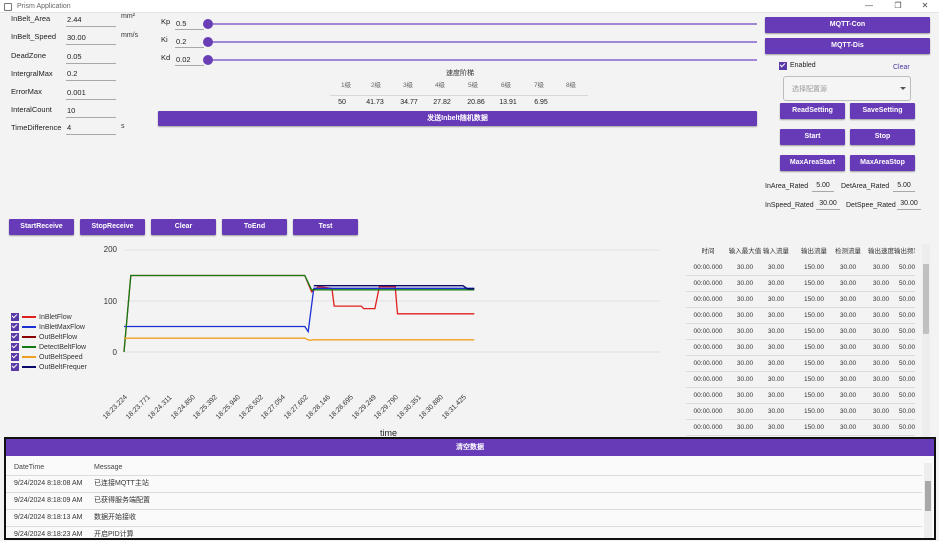 This screenshot has width=939, height=541. What do you see at coordinates (464, 484) in the screenshot?
I see `log-row: 9/24/2024 8:18:08 AM 已连接MQTT主站` at bounding box center [464, 484].